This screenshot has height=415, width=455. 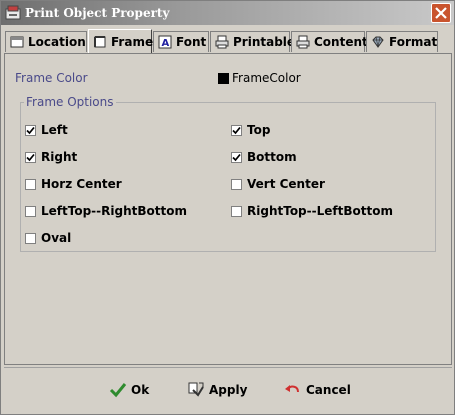 I want to click on tab-location: Location, so click(x=46, y=41).